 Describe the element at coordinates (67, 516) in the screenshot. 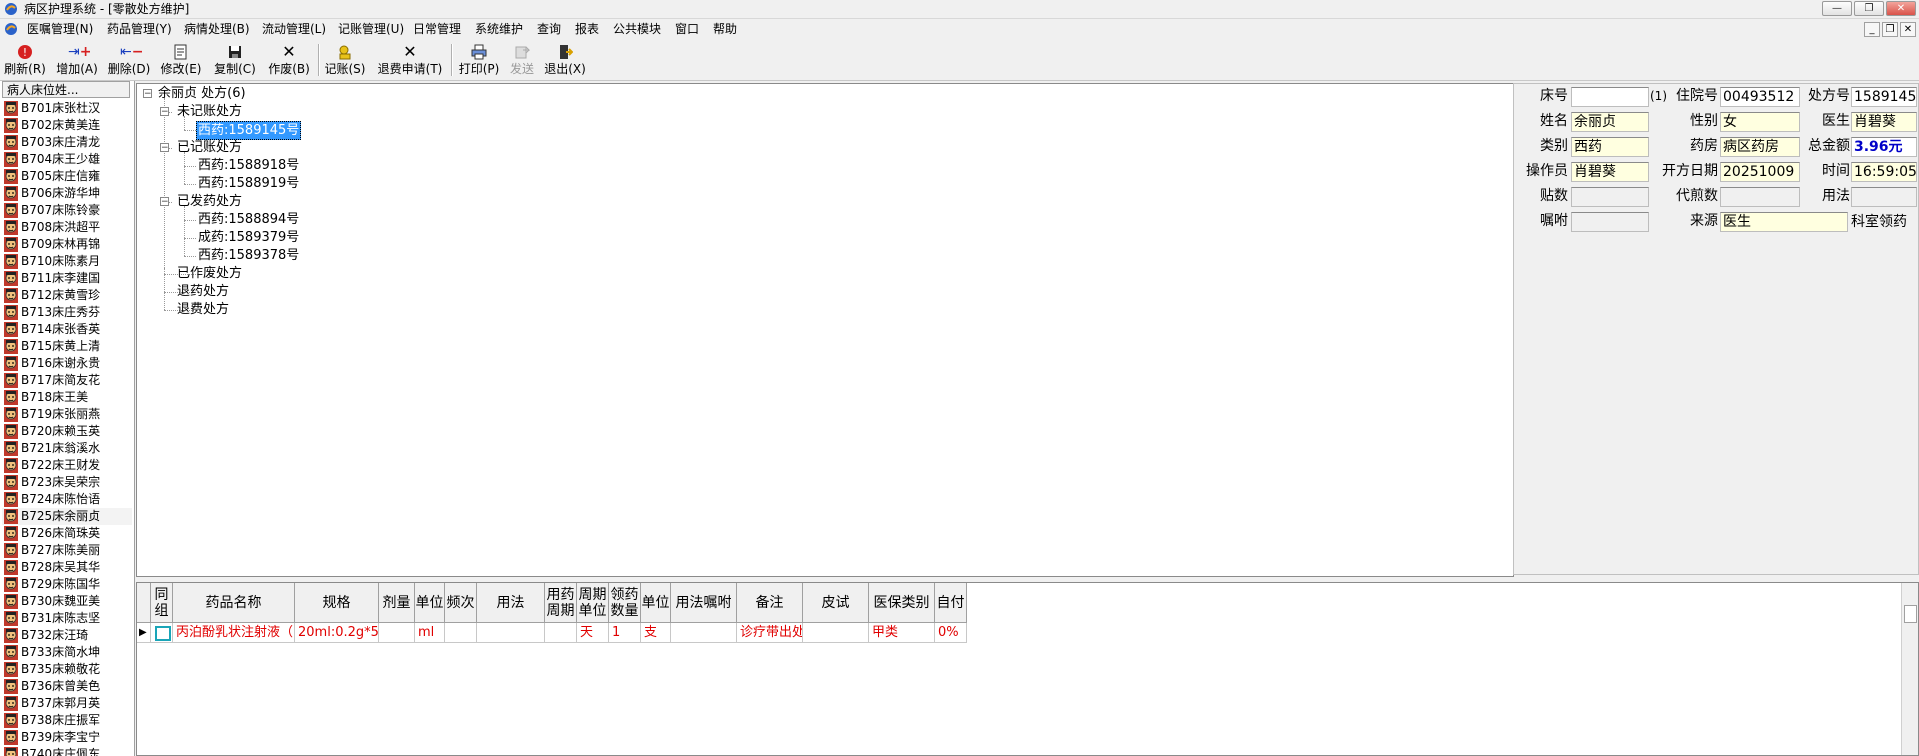

I see `patient-row: B725床余丽贞` at that location.